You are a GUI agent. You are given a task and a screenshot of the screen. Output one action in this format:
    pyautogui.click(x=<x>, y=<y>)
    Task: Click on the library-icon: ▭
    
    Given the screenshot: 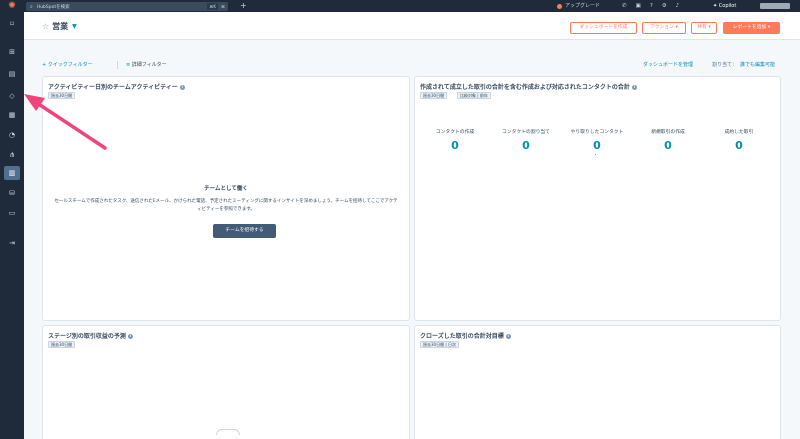 What is the action you would take?
    pyautogui.click(x=12, y=213)
    